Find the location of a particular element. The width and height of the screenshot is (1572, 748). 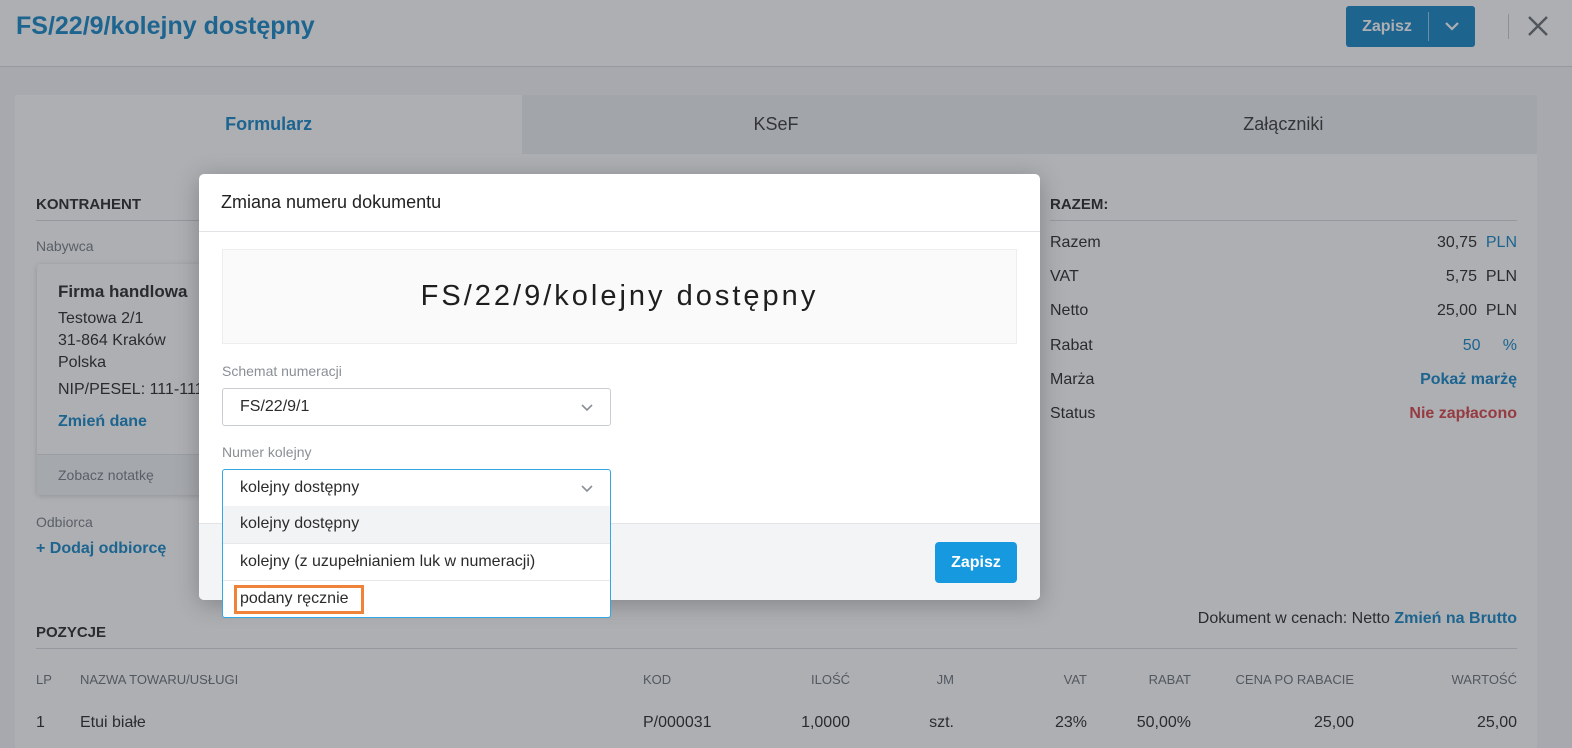

dialog-save-button: Zapisz is located at coordinates (976, 562).